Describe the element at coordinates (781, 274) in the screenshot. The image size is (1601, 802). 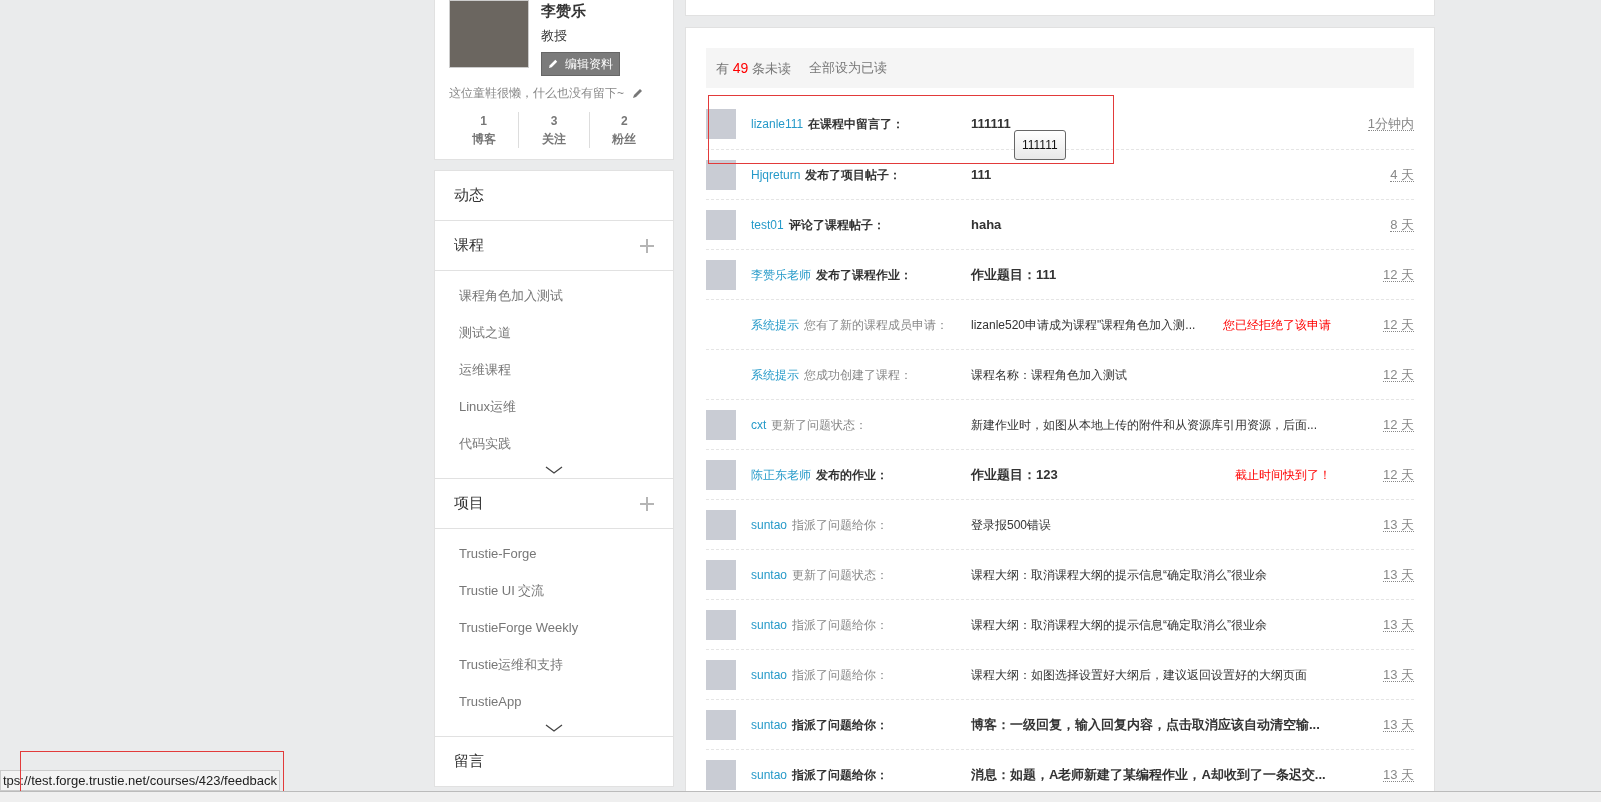
I see `user-link: 李赞乐老师` at that location.